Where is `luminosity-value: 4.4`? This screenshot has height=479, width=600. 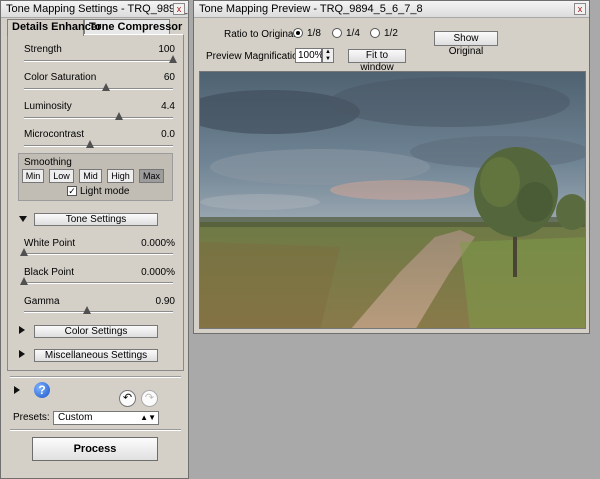
luminosity-value: 4.4 is located at coordinates (168, 106).